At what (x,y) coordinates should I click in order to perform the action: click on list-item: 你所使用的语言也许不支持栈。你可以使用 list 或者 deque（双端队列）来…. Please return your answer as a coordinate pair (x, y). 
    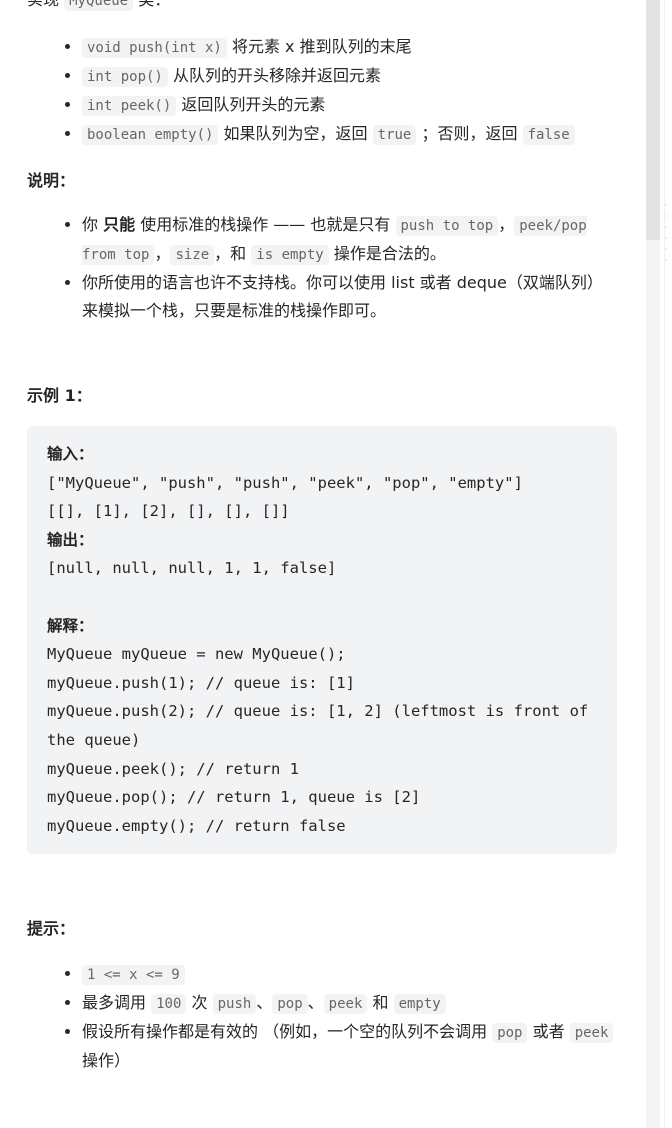
    Looking at the image, I should click on (349, 297).